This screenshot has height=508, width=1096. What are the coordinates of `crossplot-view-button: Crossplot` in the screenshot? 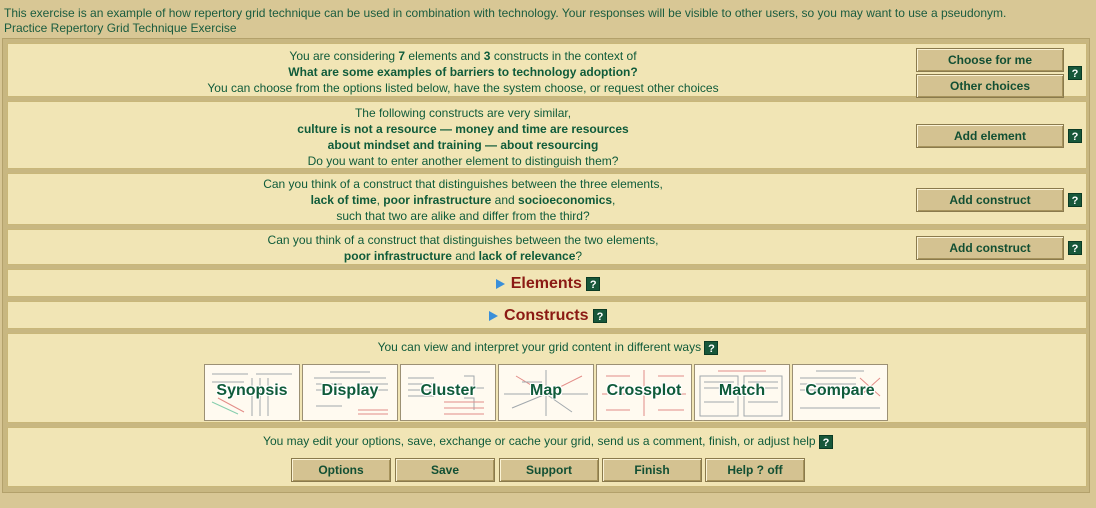 It's located at (644, 392).